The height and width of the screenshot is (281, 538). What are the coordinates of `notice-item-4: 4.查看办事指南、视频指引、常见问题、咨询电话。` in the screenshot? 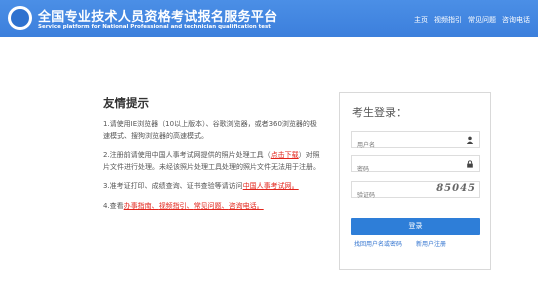 It's located at (183, 205).